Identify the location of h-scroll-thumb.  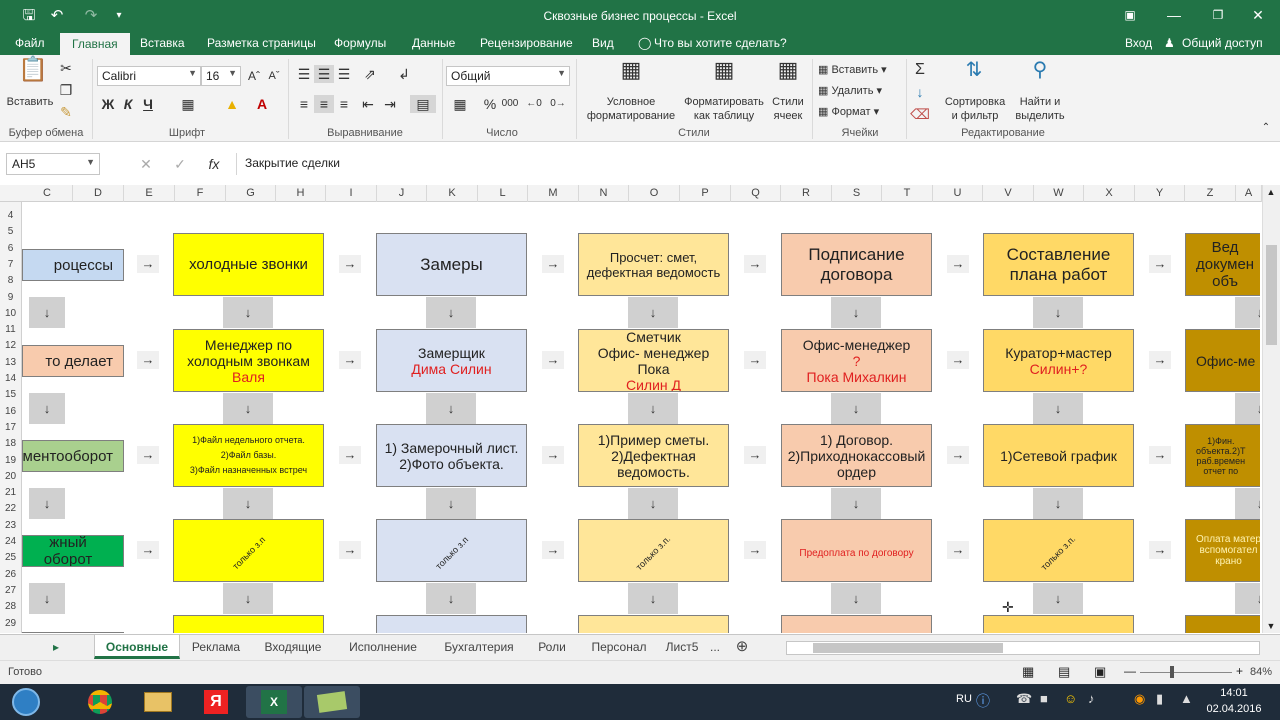
(908, 648).